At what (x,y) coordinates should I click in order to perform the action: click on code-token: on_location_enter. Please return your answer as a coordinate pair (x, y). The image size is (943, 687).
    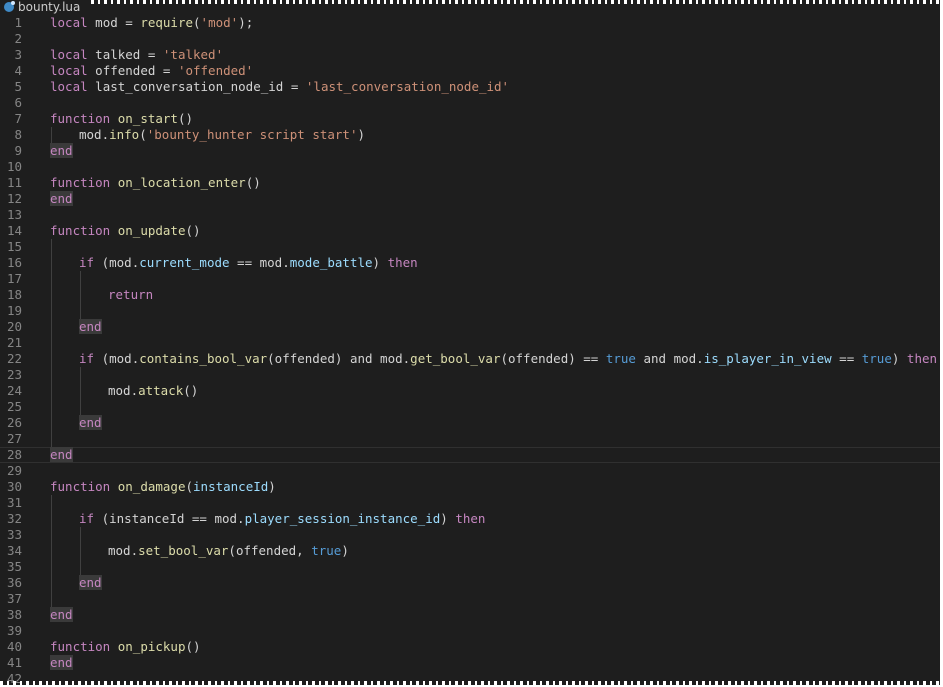
    Looking at the image, I should click on (181, 182).